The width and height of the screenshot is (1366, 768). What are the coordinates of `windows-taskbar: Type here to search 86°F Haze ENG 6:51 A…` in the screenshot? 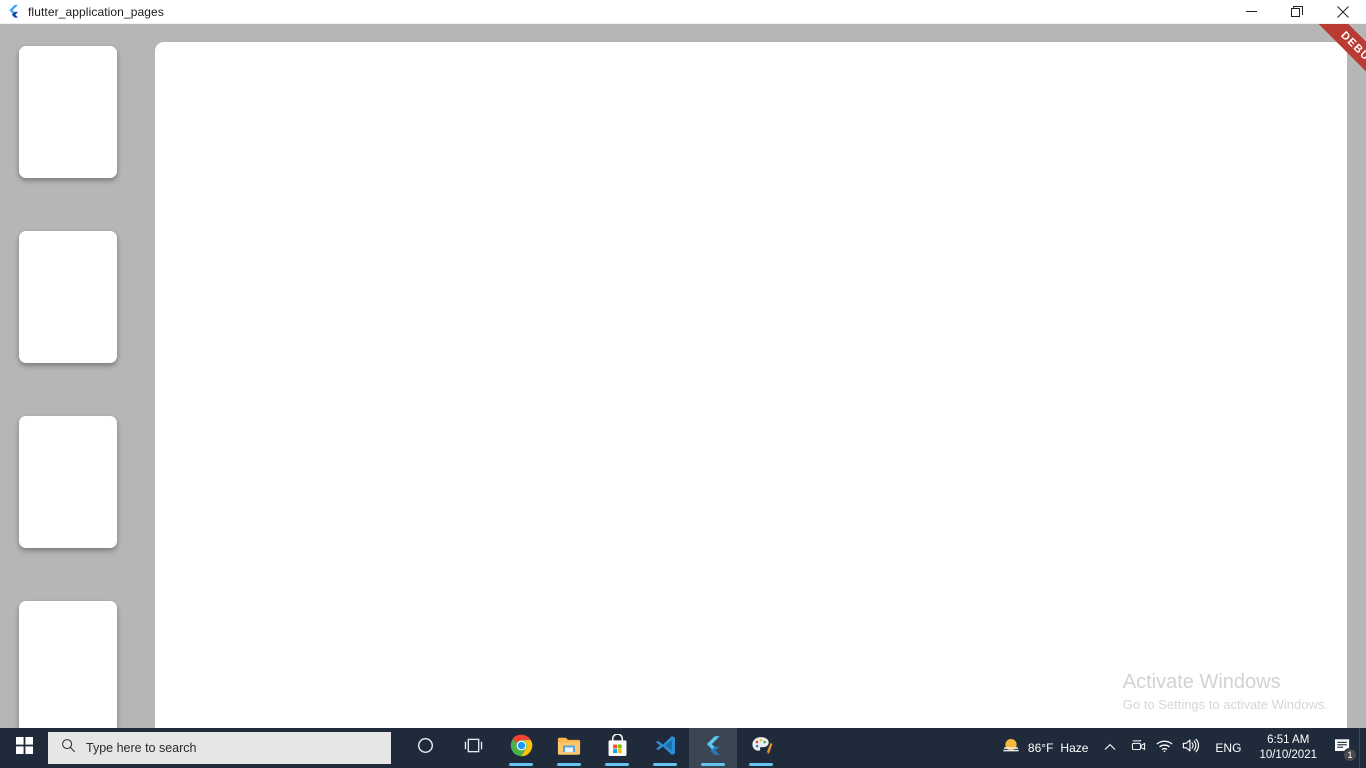 It's located at (683, 748).